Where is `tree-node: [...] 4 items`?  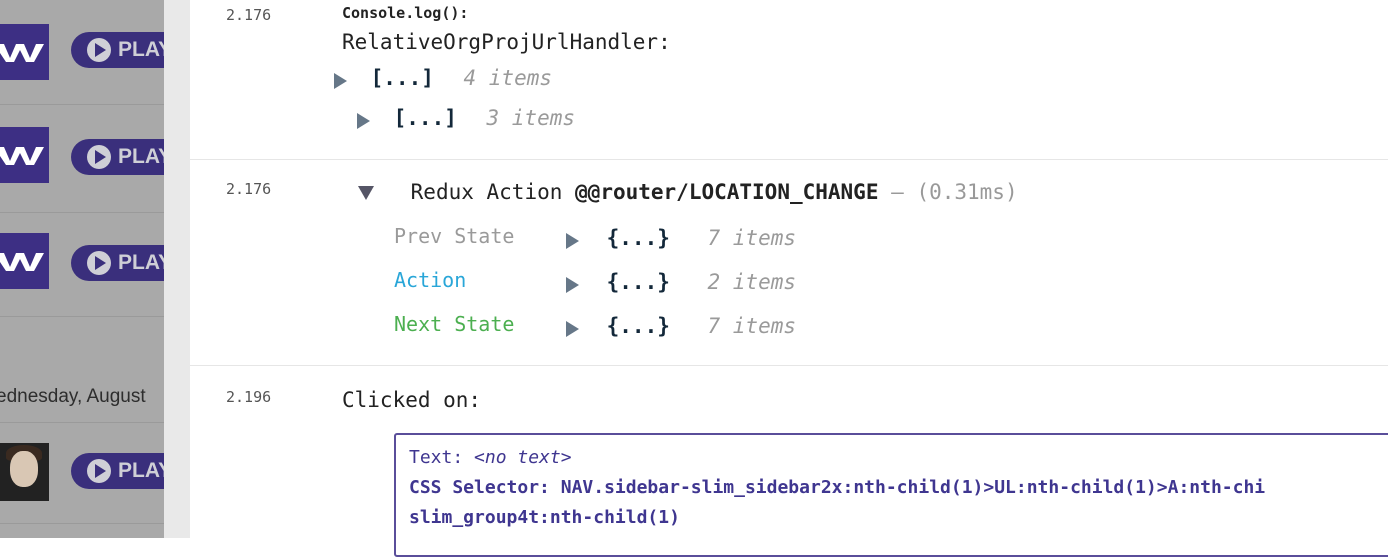
tree-node: [...] 4 items is located at coordinates (443, 78).